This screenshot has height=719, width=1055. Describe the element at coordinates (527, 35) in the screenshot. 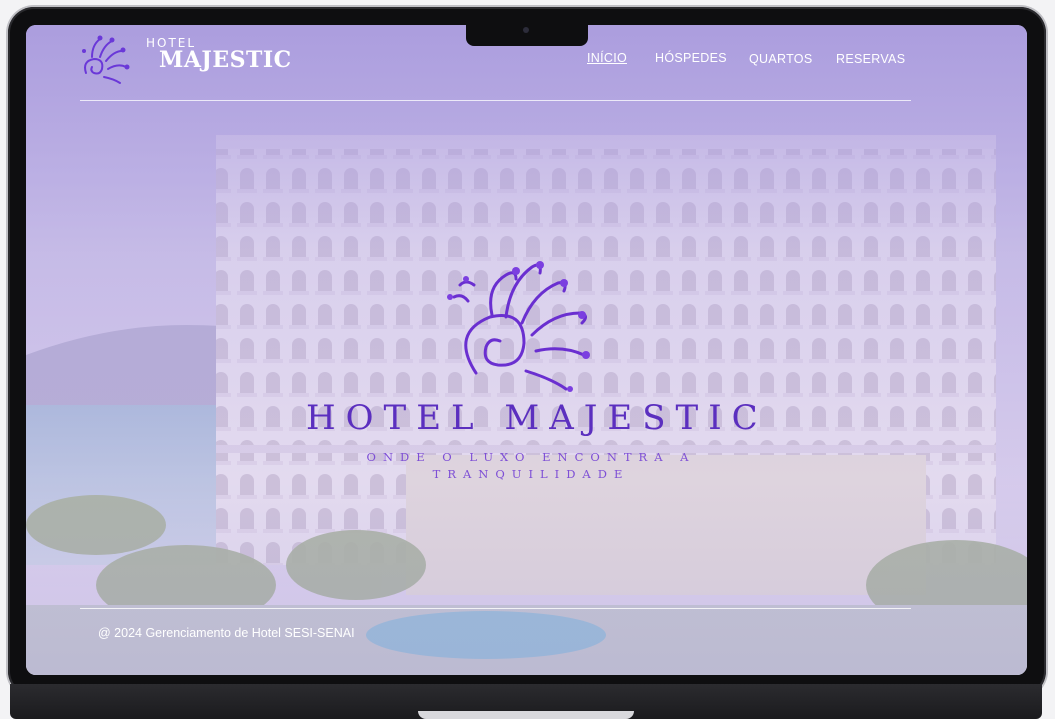

I see `camera-notch` at that location.